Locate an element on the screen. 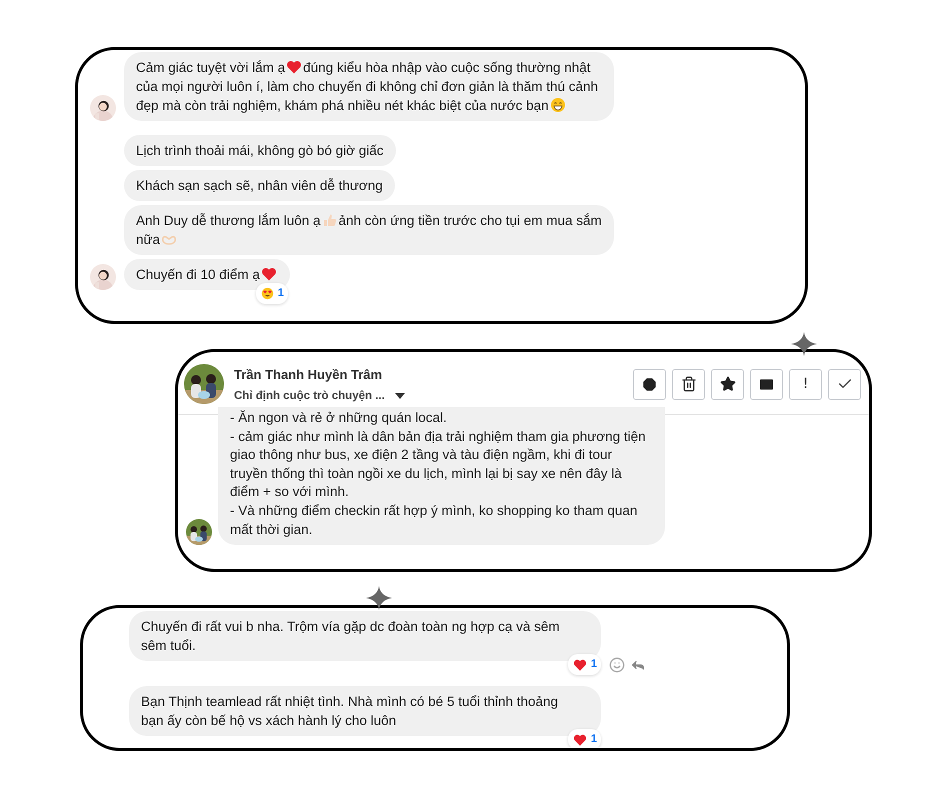  caret-icon is located at coordinates (399, 395).